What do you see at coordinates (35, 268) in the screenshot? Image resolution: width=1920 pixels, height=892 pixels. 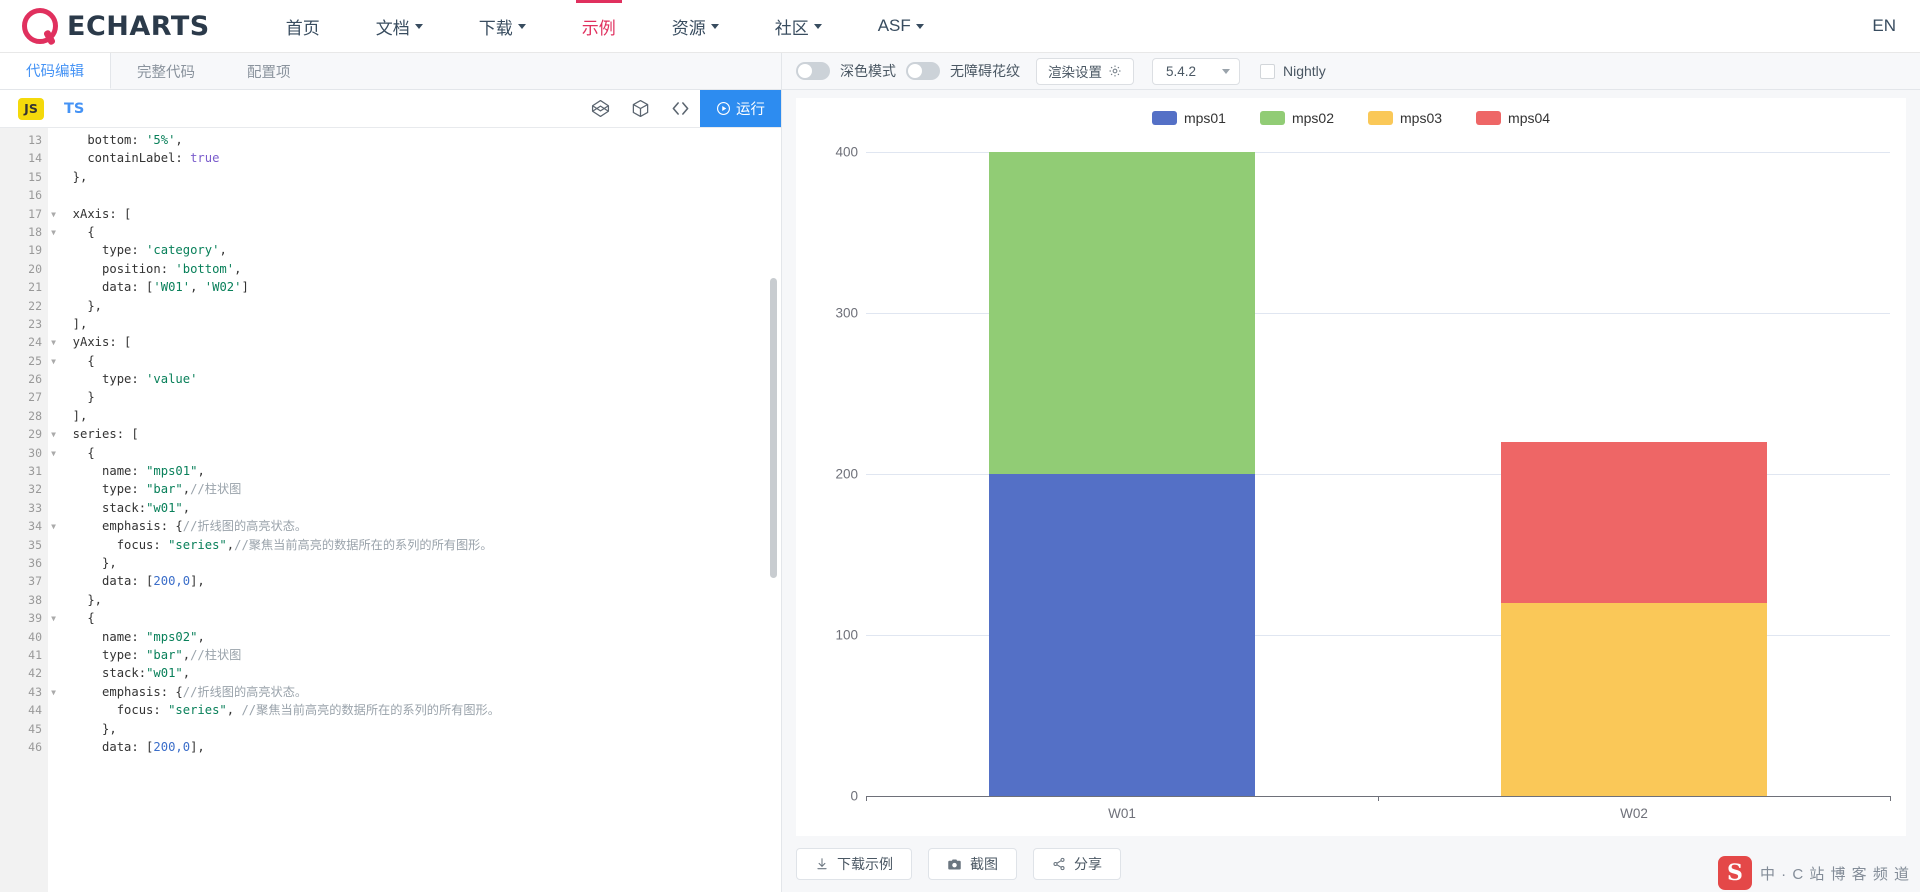 I see `line-number: 20` at bounding box center [35, 268].